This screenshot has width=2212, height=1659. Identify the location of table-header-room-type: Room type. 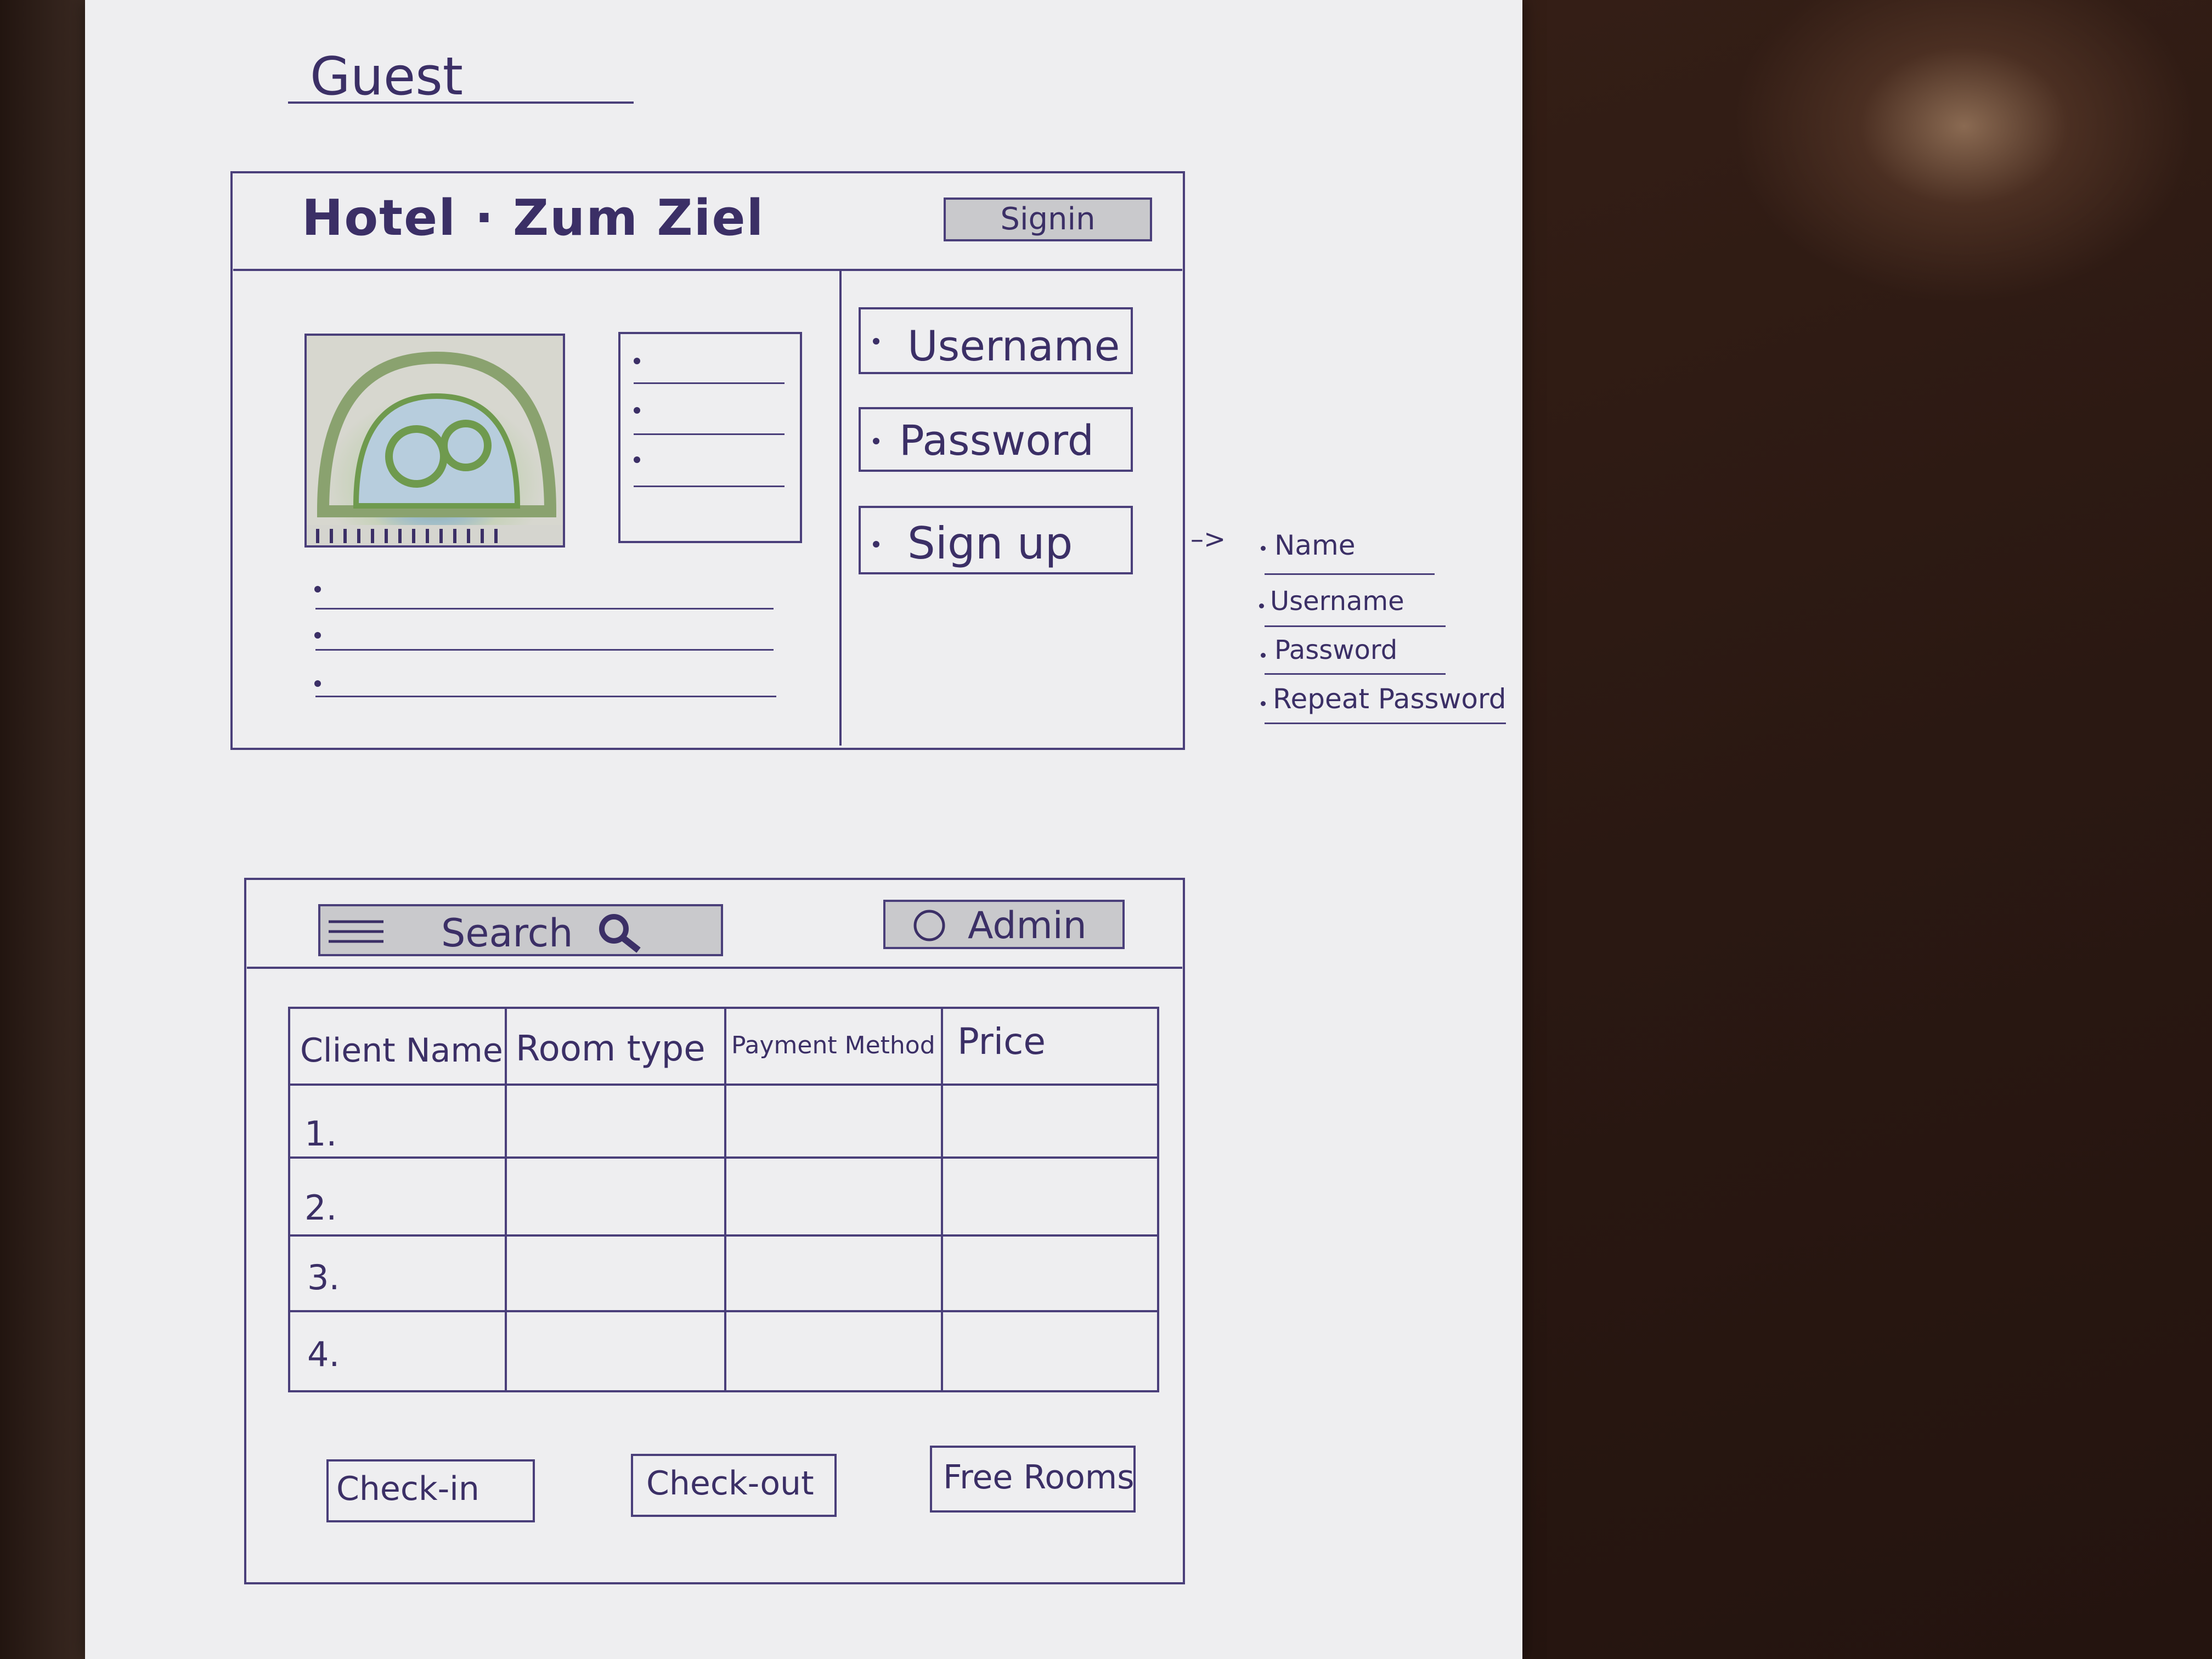
(611, 1049).